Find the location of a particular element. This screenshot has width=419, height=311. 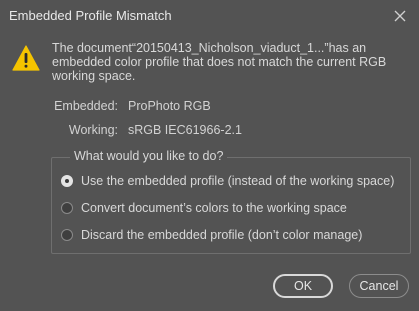

radio-use-embedded is located at coordinates (67, 181).